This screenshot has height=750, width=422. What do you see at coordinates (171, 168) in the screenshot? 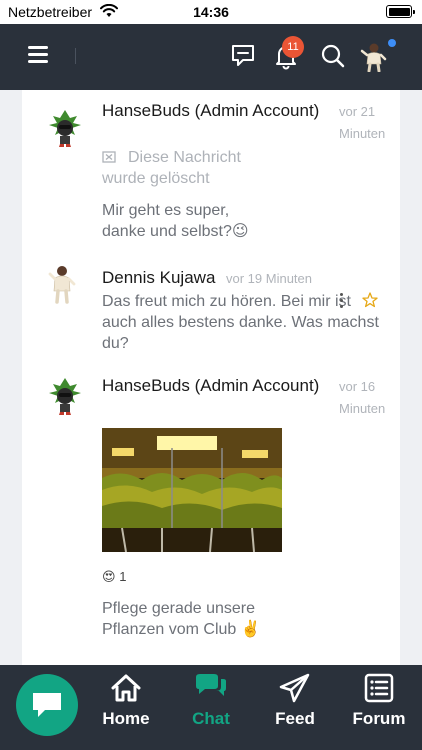
I see `deleted-message-notice: Diese Nachricht wurde gelöscht` at bounding box center [171, 168].